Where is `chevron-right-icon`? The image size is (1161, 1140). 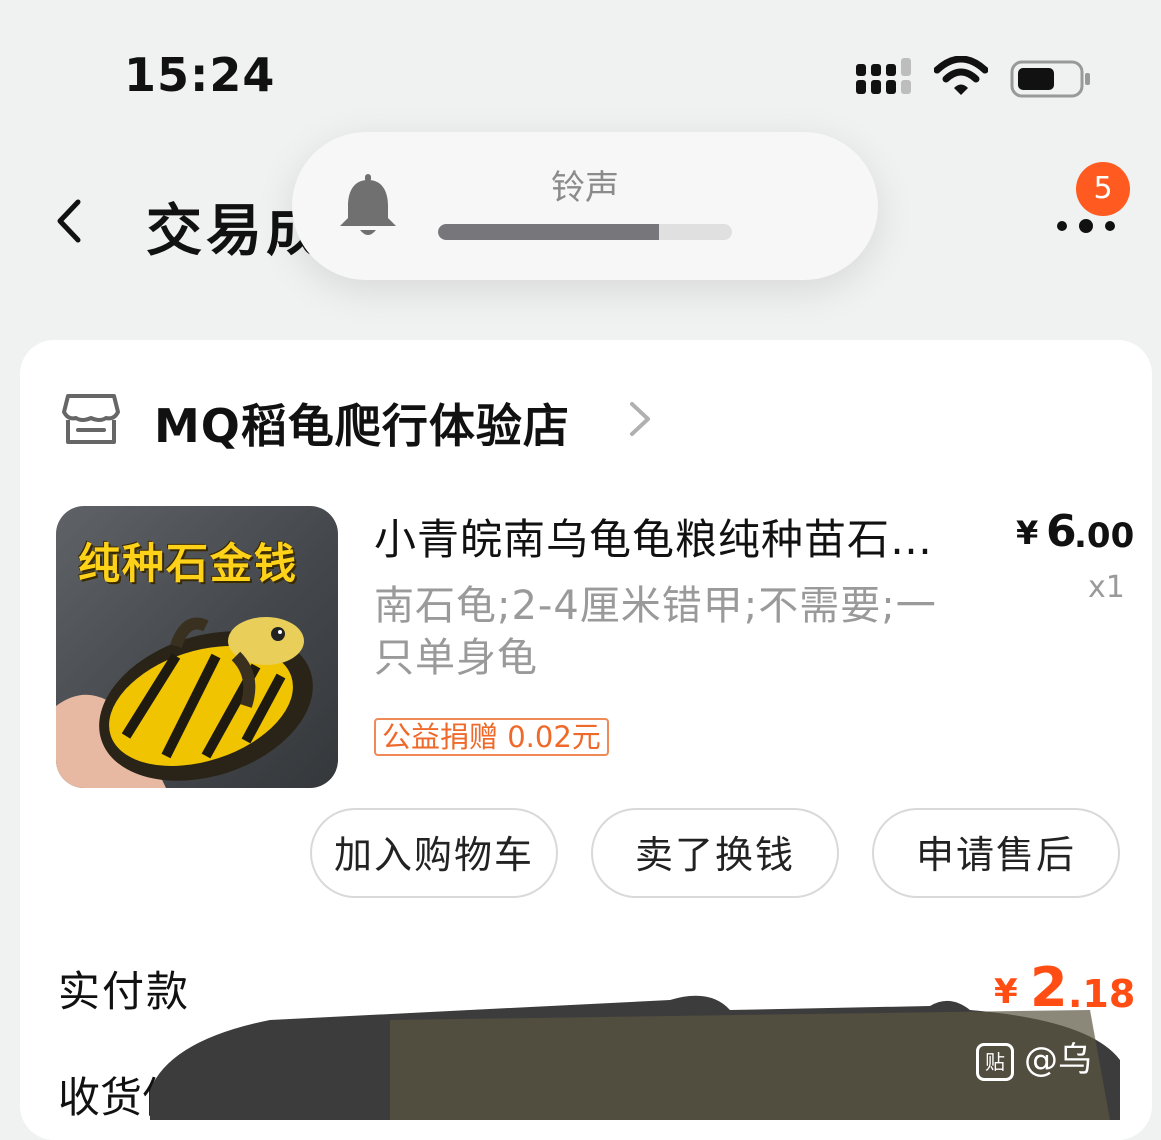 chevron-right-icon is located at coordinates (640, 419).